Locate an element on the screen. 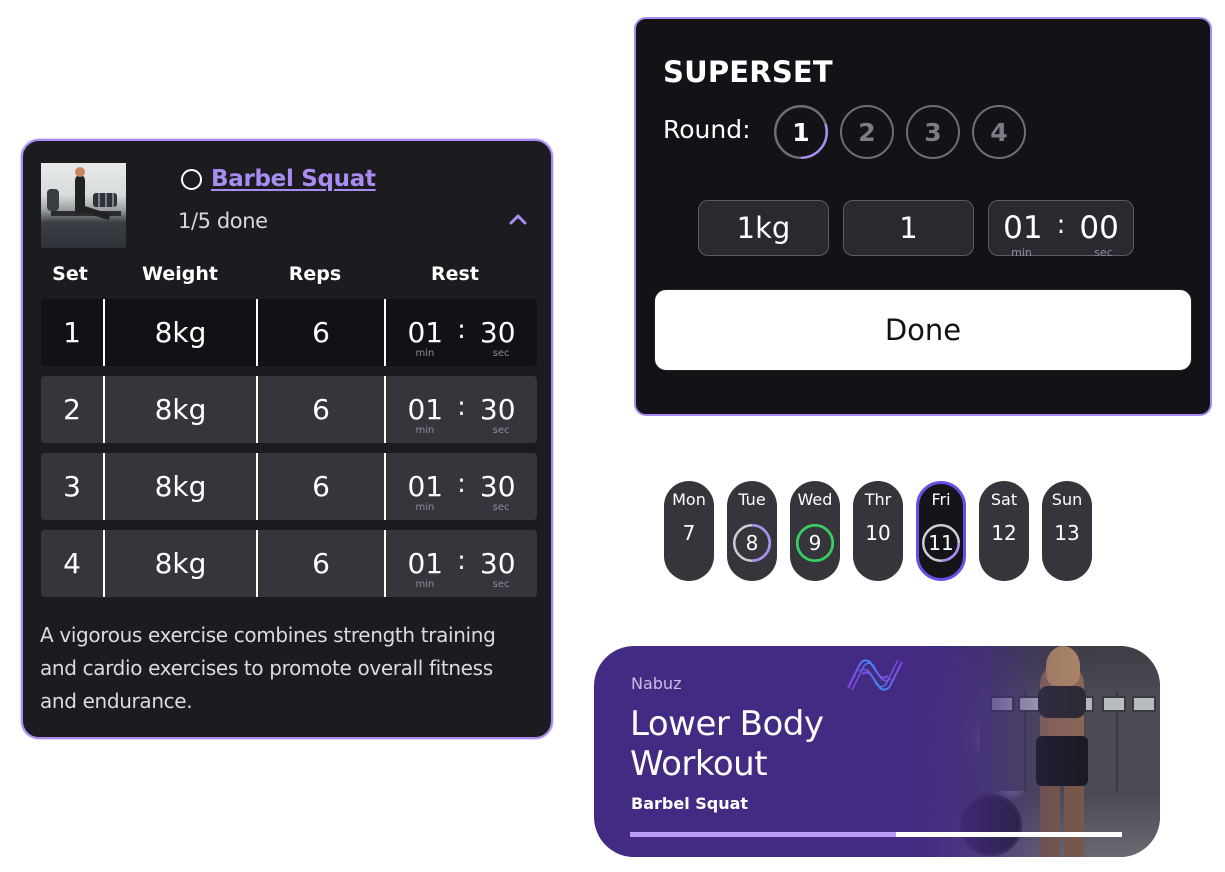 The height and width of the screenshot is (872, 1225). day-sat: Sat 12 is located at coordinates (1004, 531).